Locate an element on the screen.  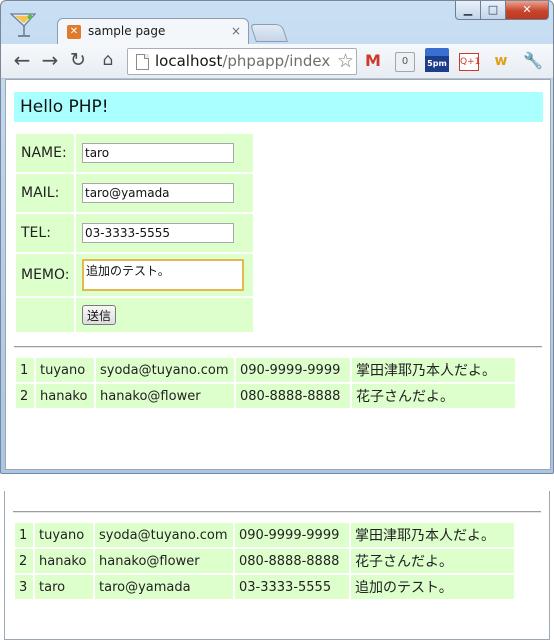
url-path: /phpapp/index is located at coordinates (276, 61).